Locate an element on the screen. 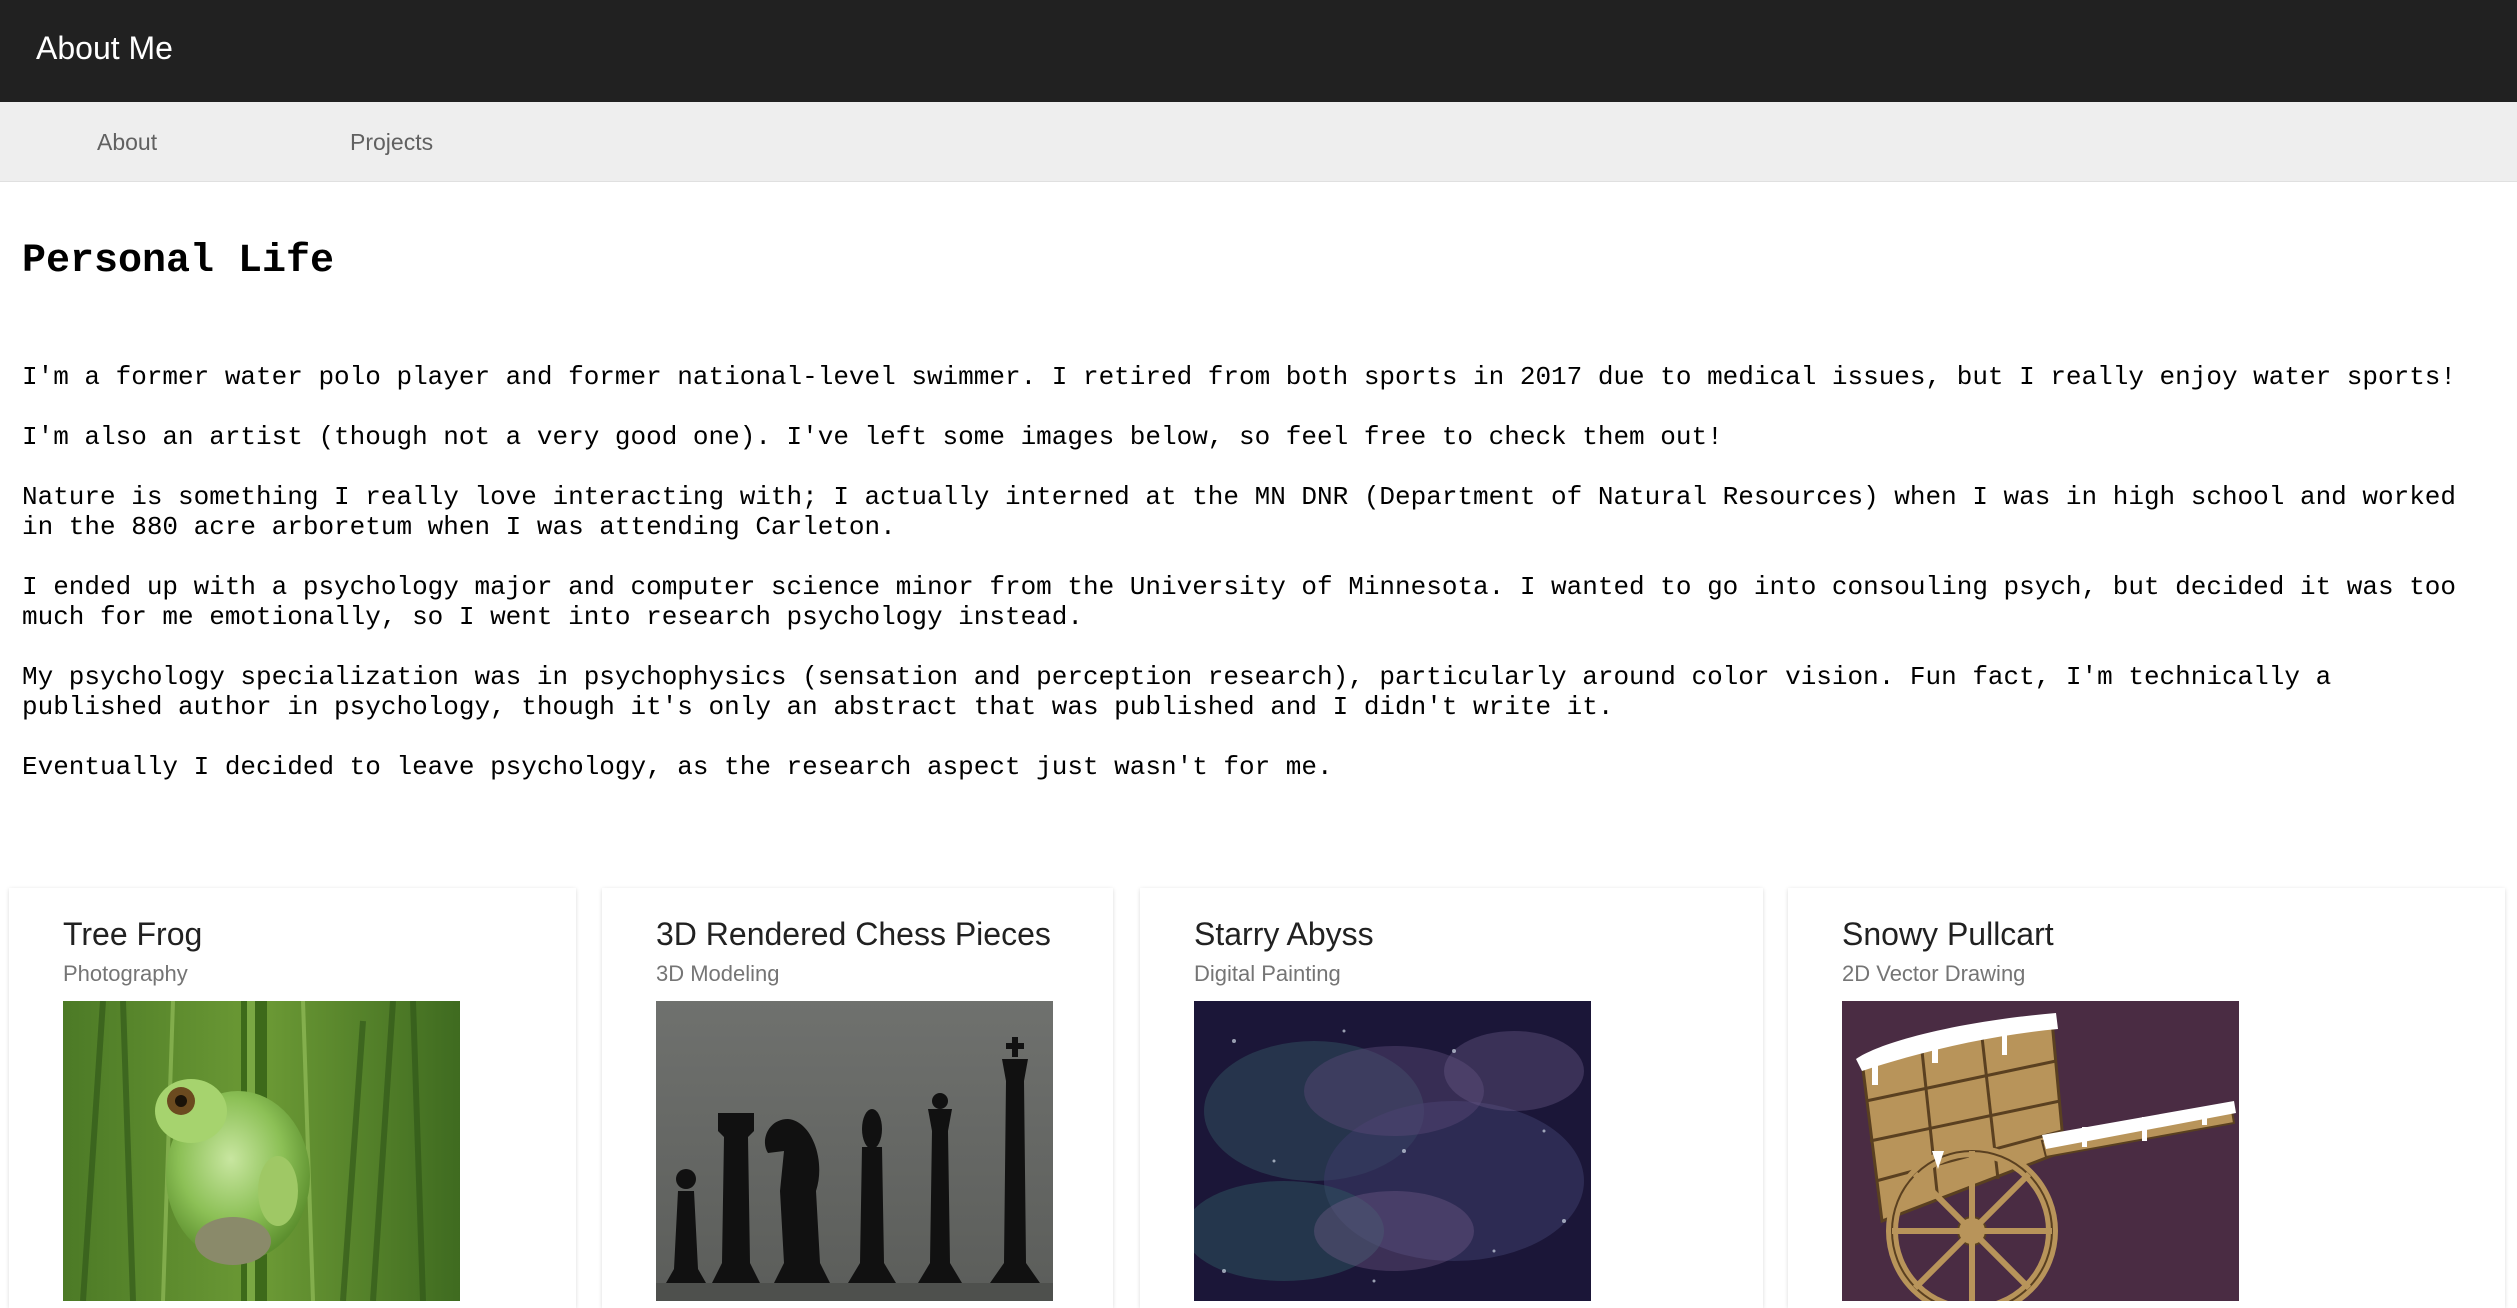  tab-bar: About Projects is located at coordinates (1258, 142).